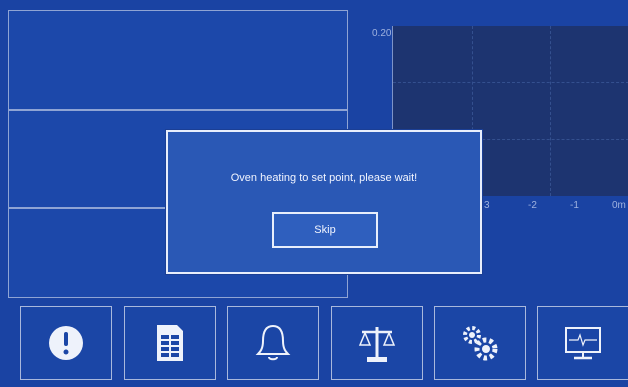 This screenshot has width=628, height=387. I want to click on scale-icon, so click(377, 344).